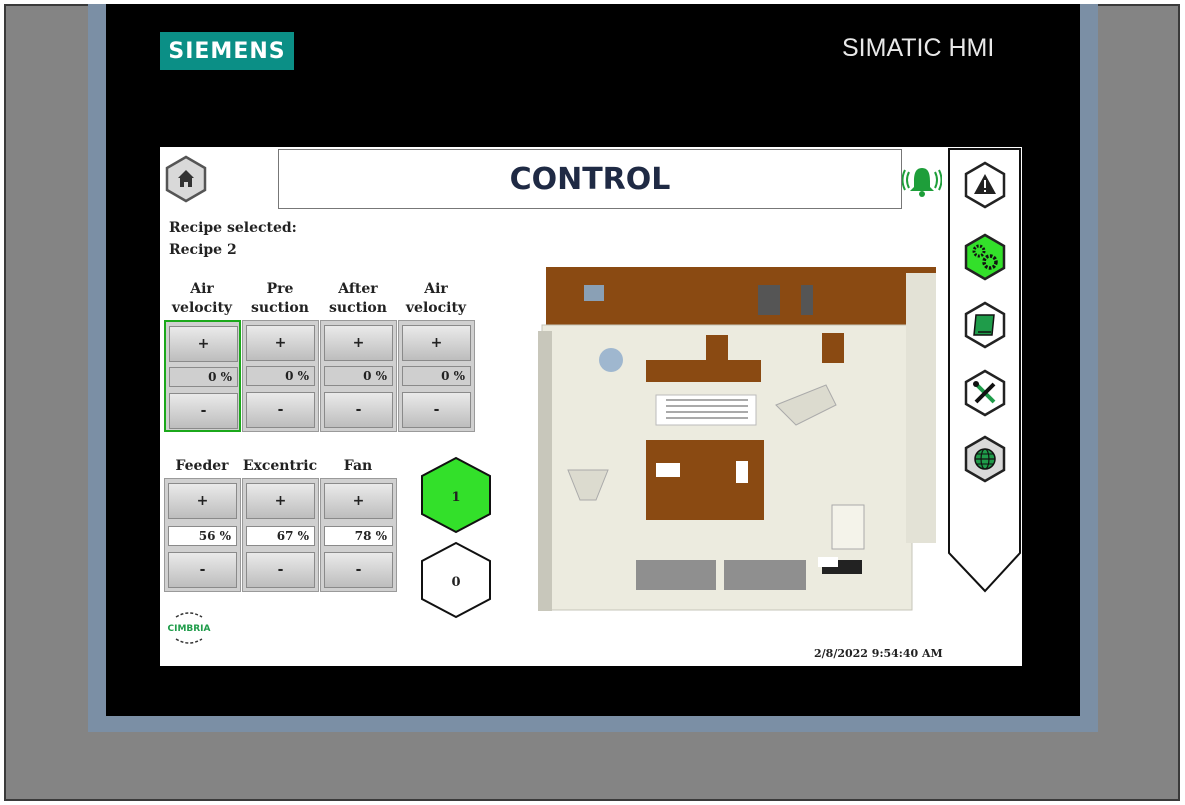  I want to click on drive-heading: Excentric, so click(280, 466).